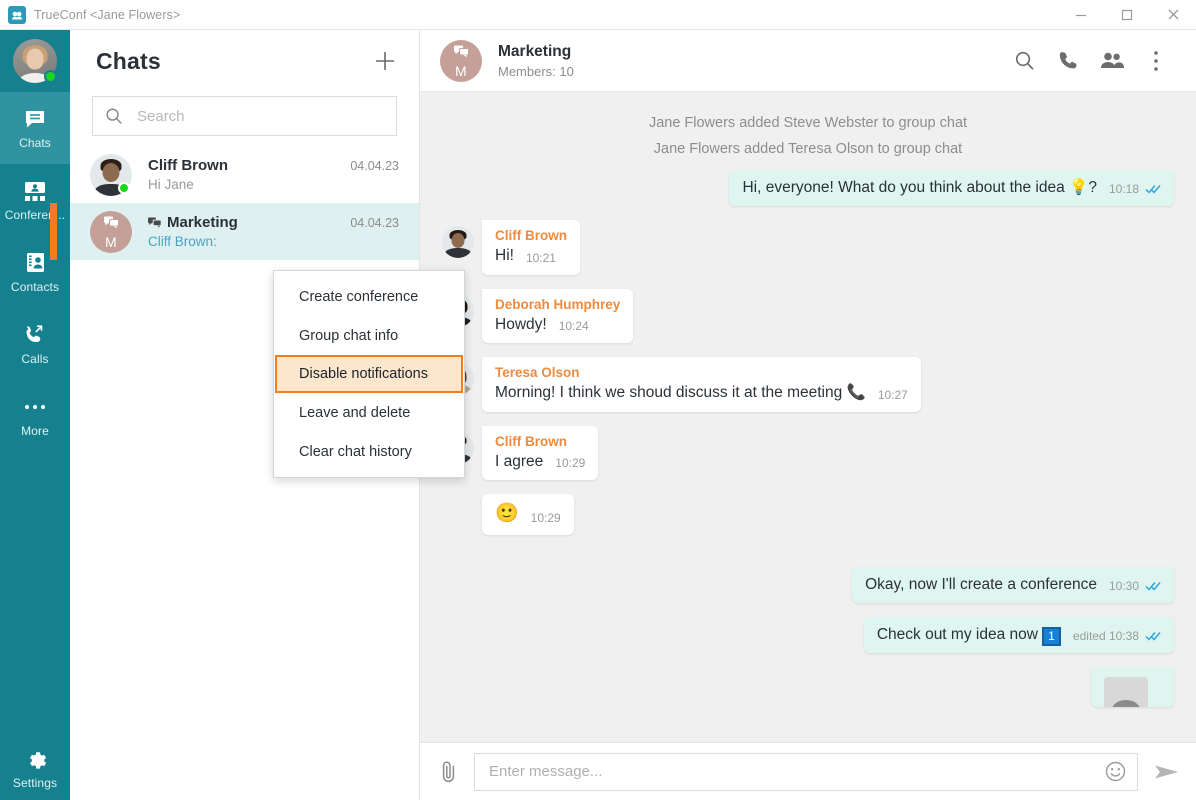 This screenshot has width=1196, height=800. I want to click on message-bubble-link-preview, so click(1132, 687).